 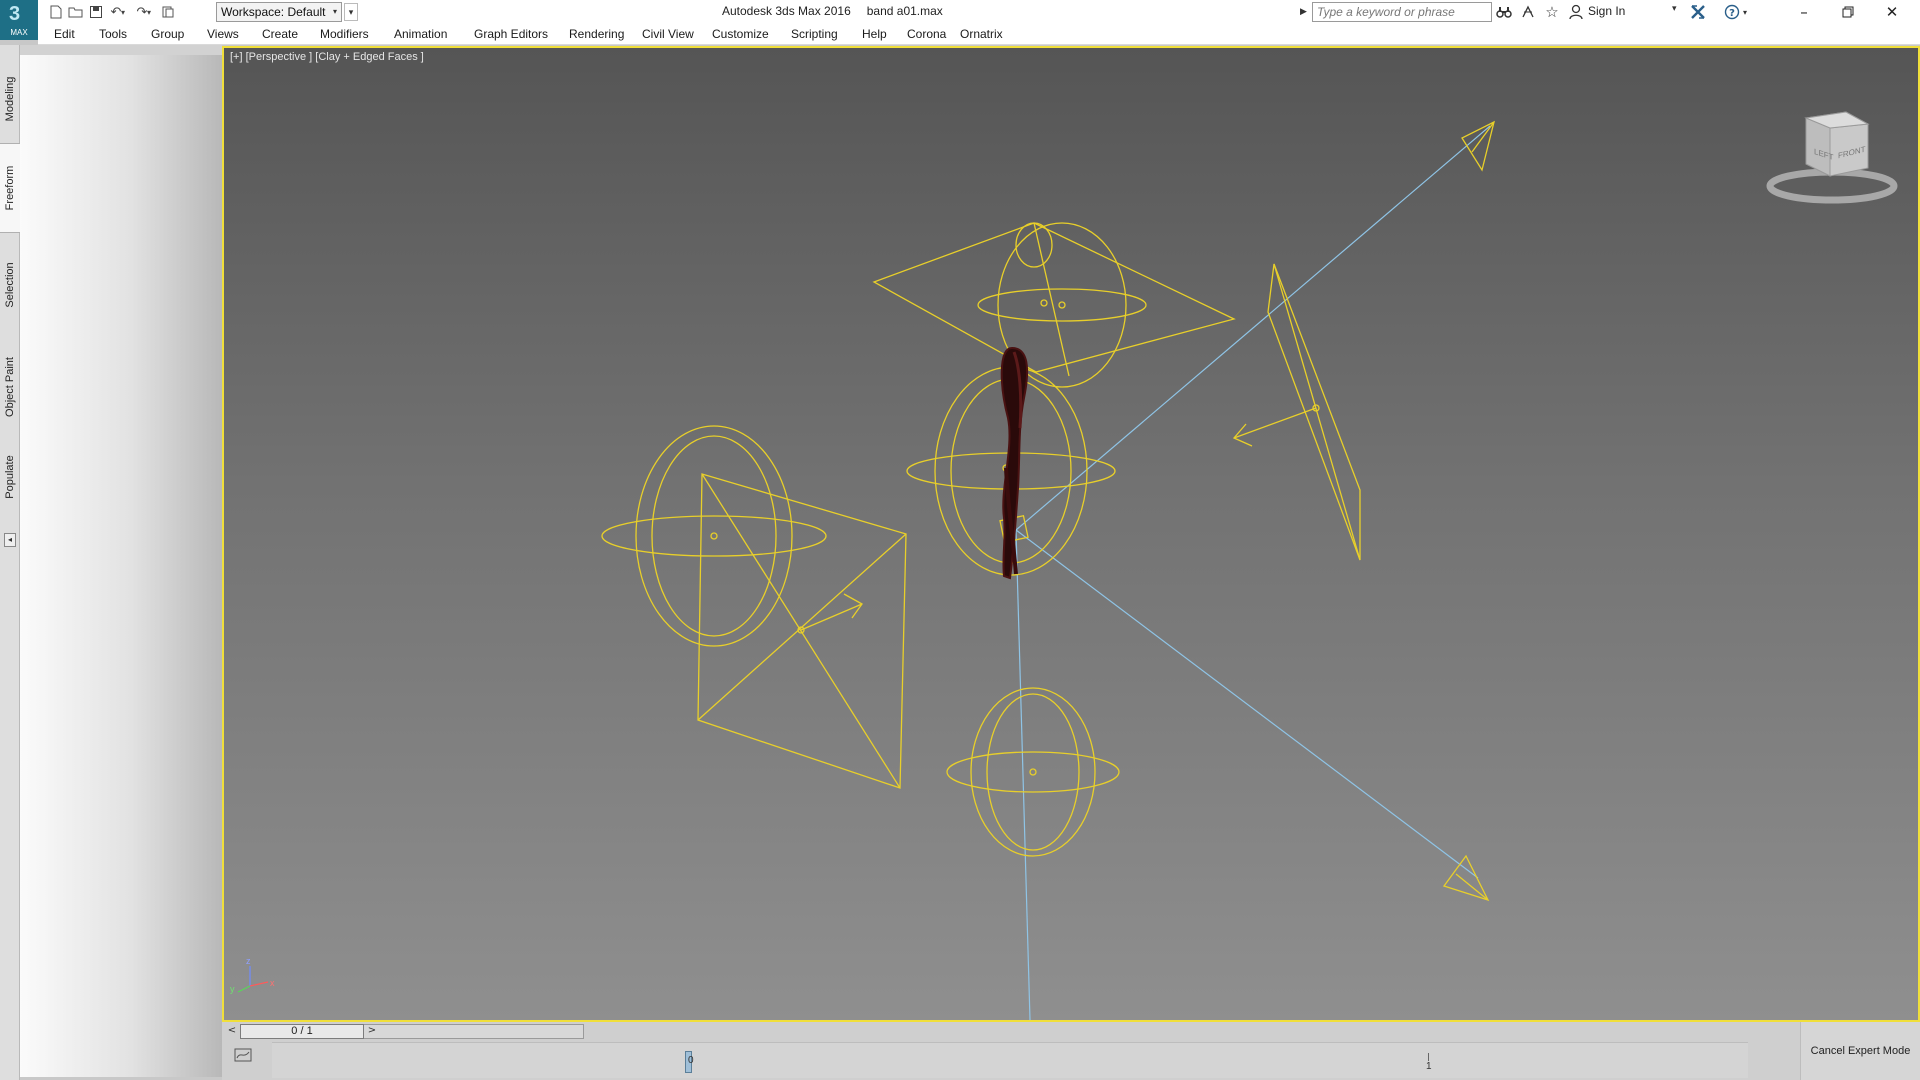 I want to click on viewcube: LEFT FRONT, so click(x=1834, y=153).